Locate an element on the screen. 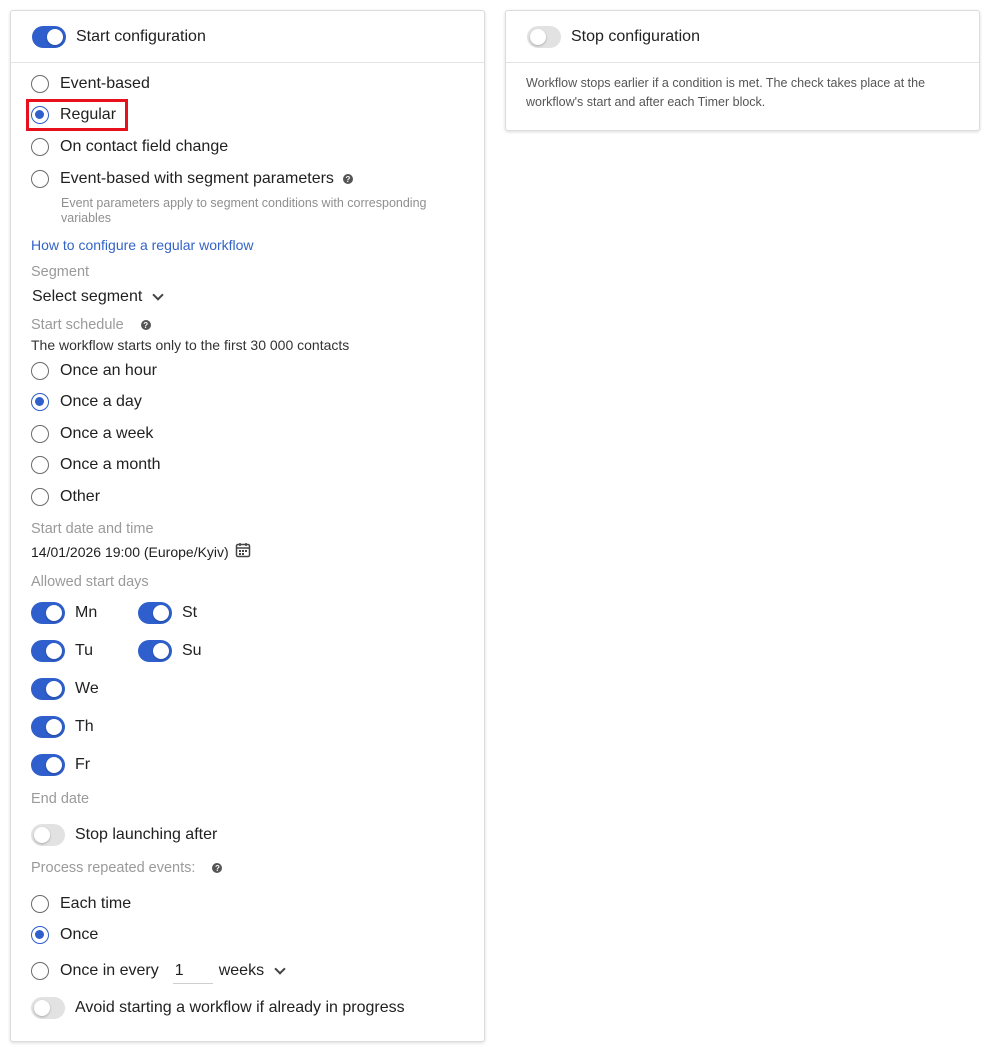 Image resolution: width=991 pixels, height=1047 pixels. day-toggle-we: We is located at coordinates (65, 689).